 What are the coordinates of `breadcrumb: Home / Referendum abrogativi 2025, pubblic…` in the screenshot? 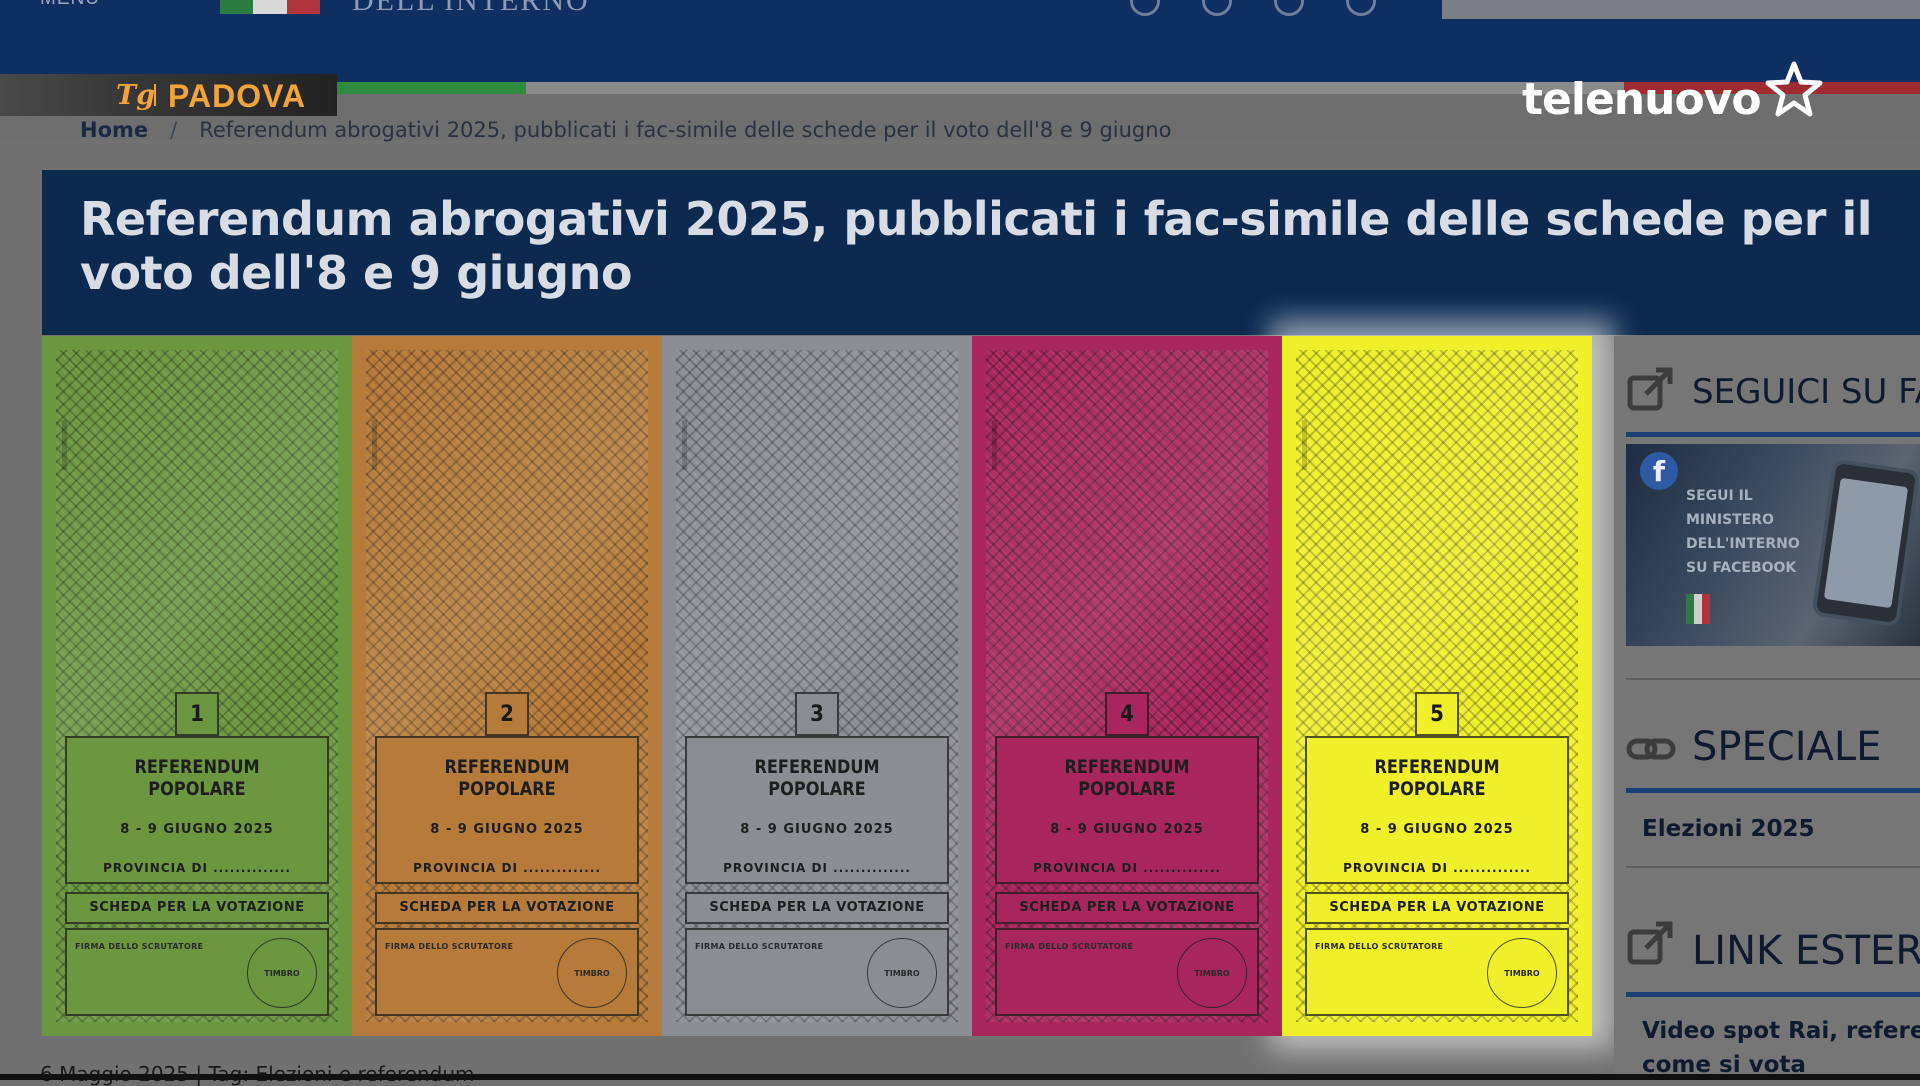 It's located at (625, 130).